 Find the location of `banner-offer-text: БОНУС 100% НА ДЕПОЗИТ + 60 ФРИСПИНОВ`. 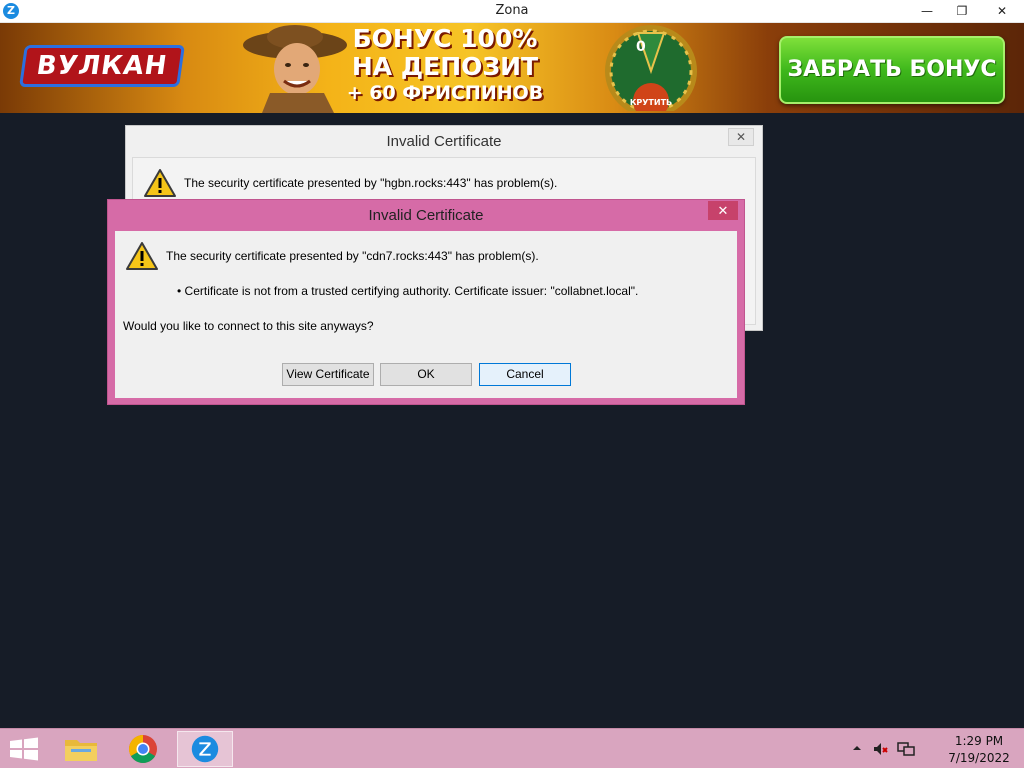

banner-offer-text: БОНУС 100% НА ДЕПОЗИТ + 60 ФРИСПИНОВ is located at coordinates (445, 65).